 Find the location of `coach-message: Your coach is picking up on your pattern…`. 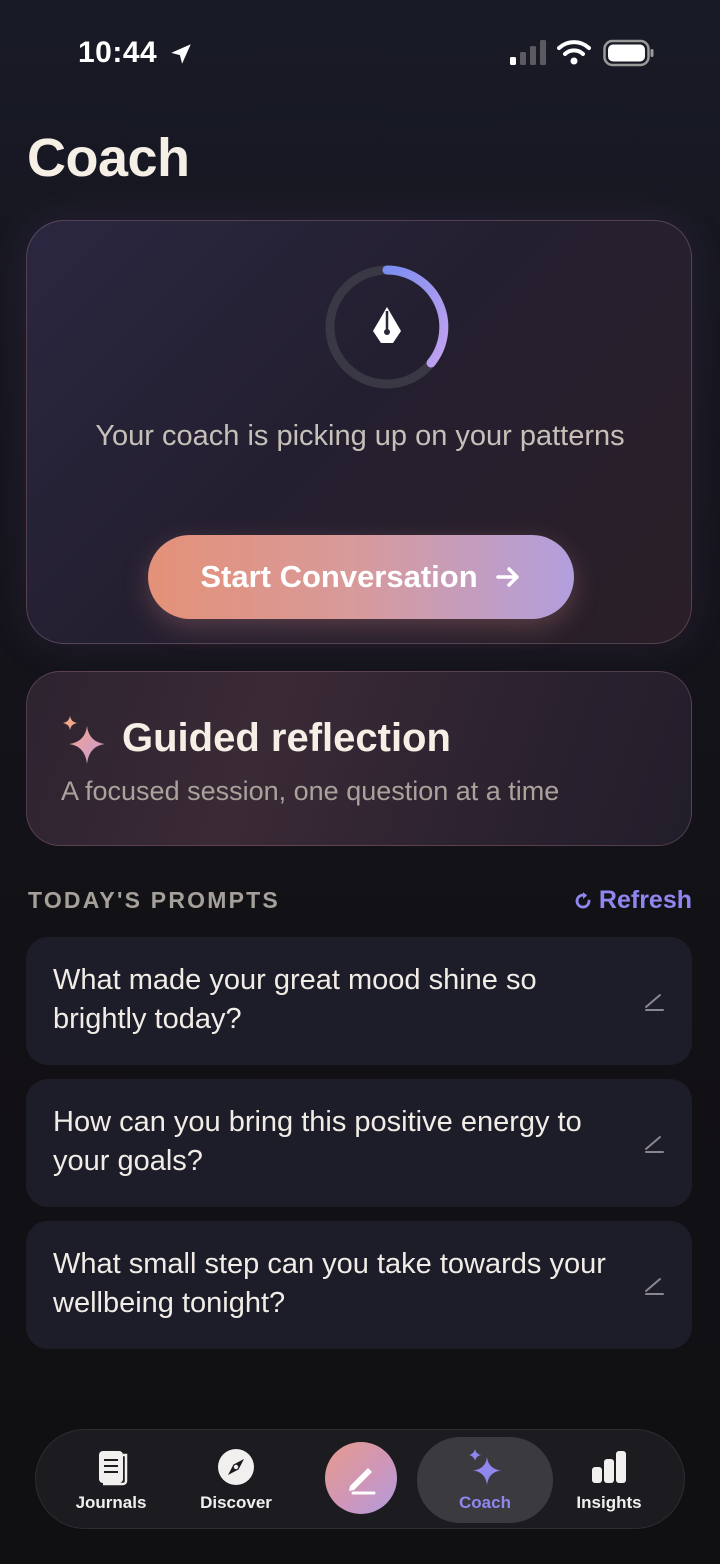

coach-message: Your coach is picking up on your pattern… is located at coordinates (360, 436).